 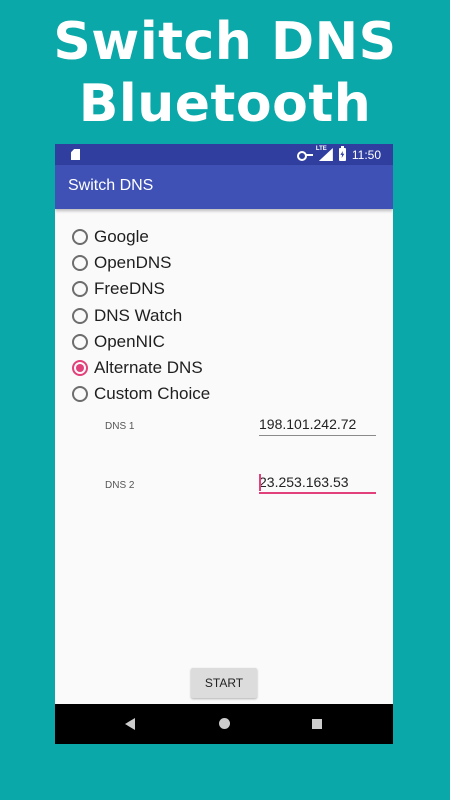 I want to click on status-bar: LTE 11:50, so click(x=224, y=154).